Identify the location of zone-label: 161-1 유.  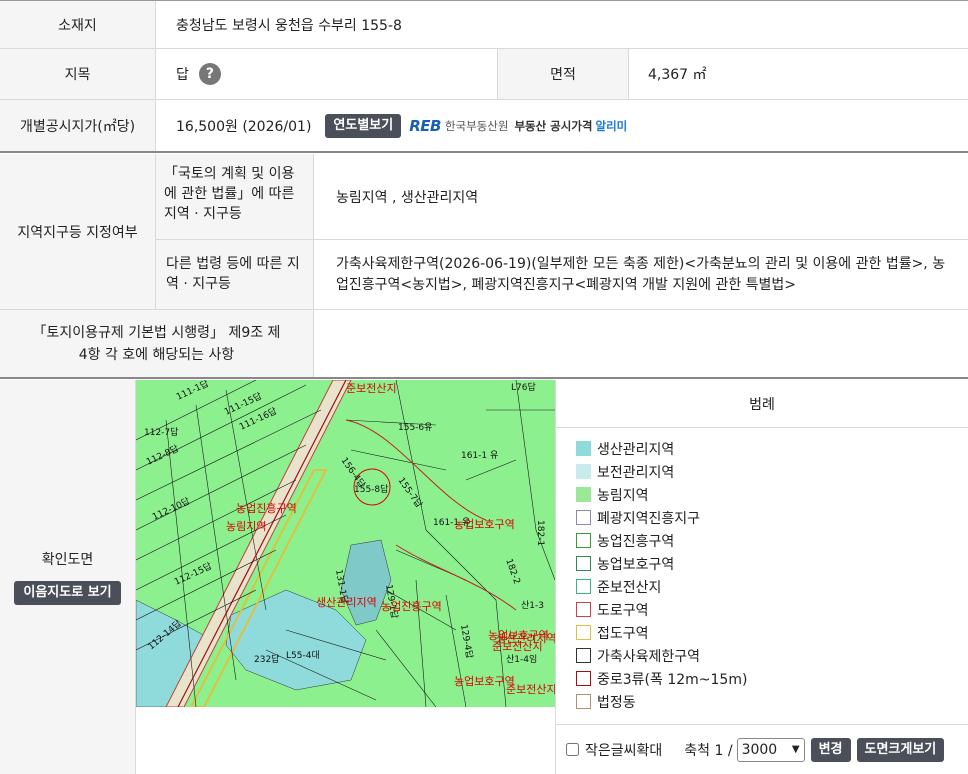
(479, 455).